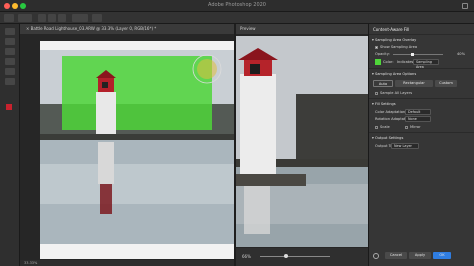 The image size is (474, 266). I want to click on preview-footer: 66%, so click(302, 257).